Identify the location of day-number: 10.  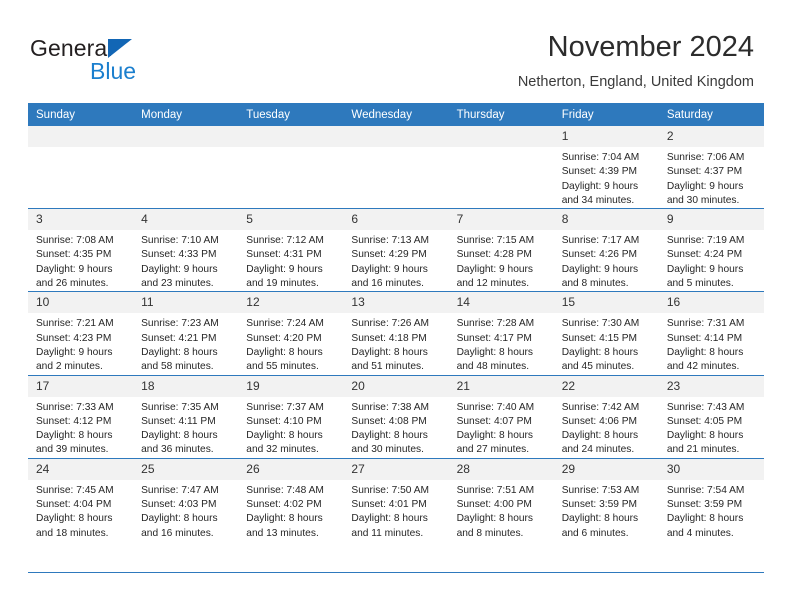
(81, 303).